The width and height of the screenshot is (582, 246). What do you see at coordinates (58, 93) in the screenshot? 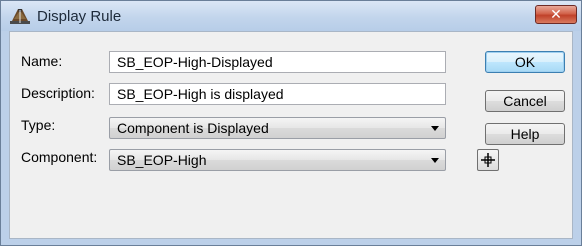
I see `description-label: Description:` at bounding box center [58, 93].